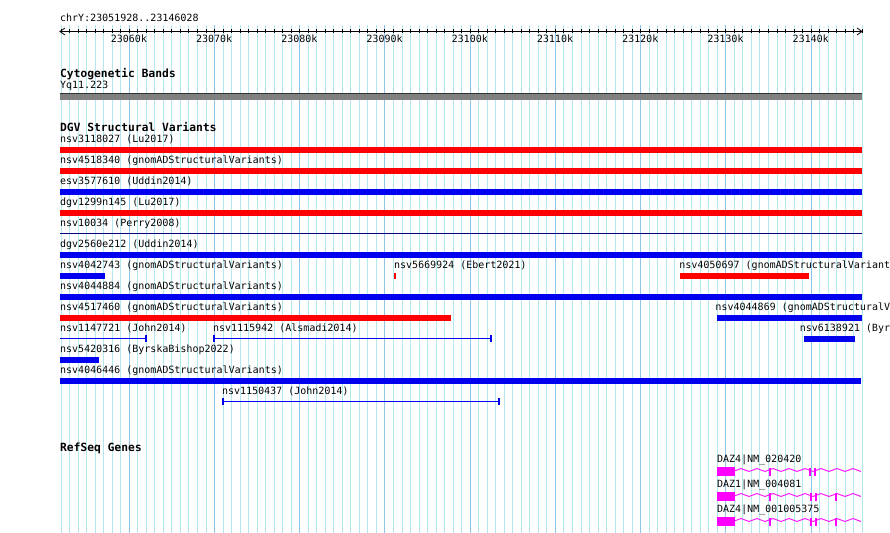 This screenshot has width=890, height=533. I want to click on track-title: Cytogenetic Bands, so click(118, 73).